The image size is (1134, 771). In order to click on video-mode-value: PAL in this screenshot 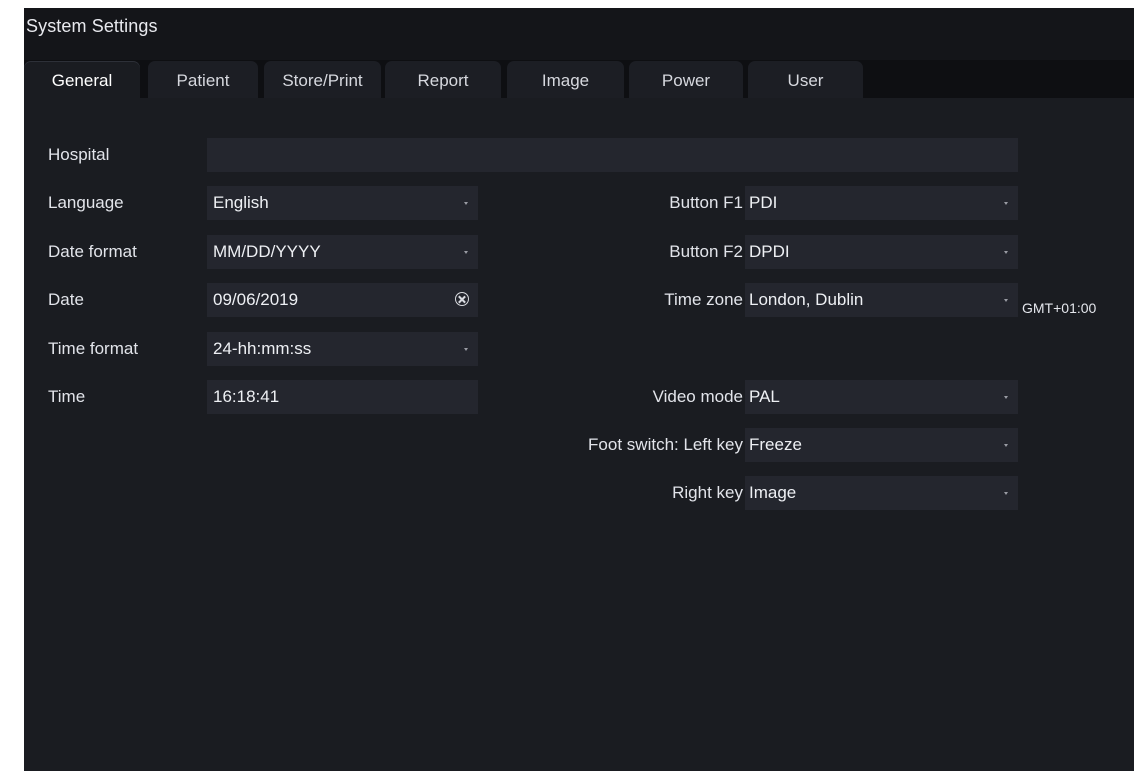, I will do `click(764, 396)`.